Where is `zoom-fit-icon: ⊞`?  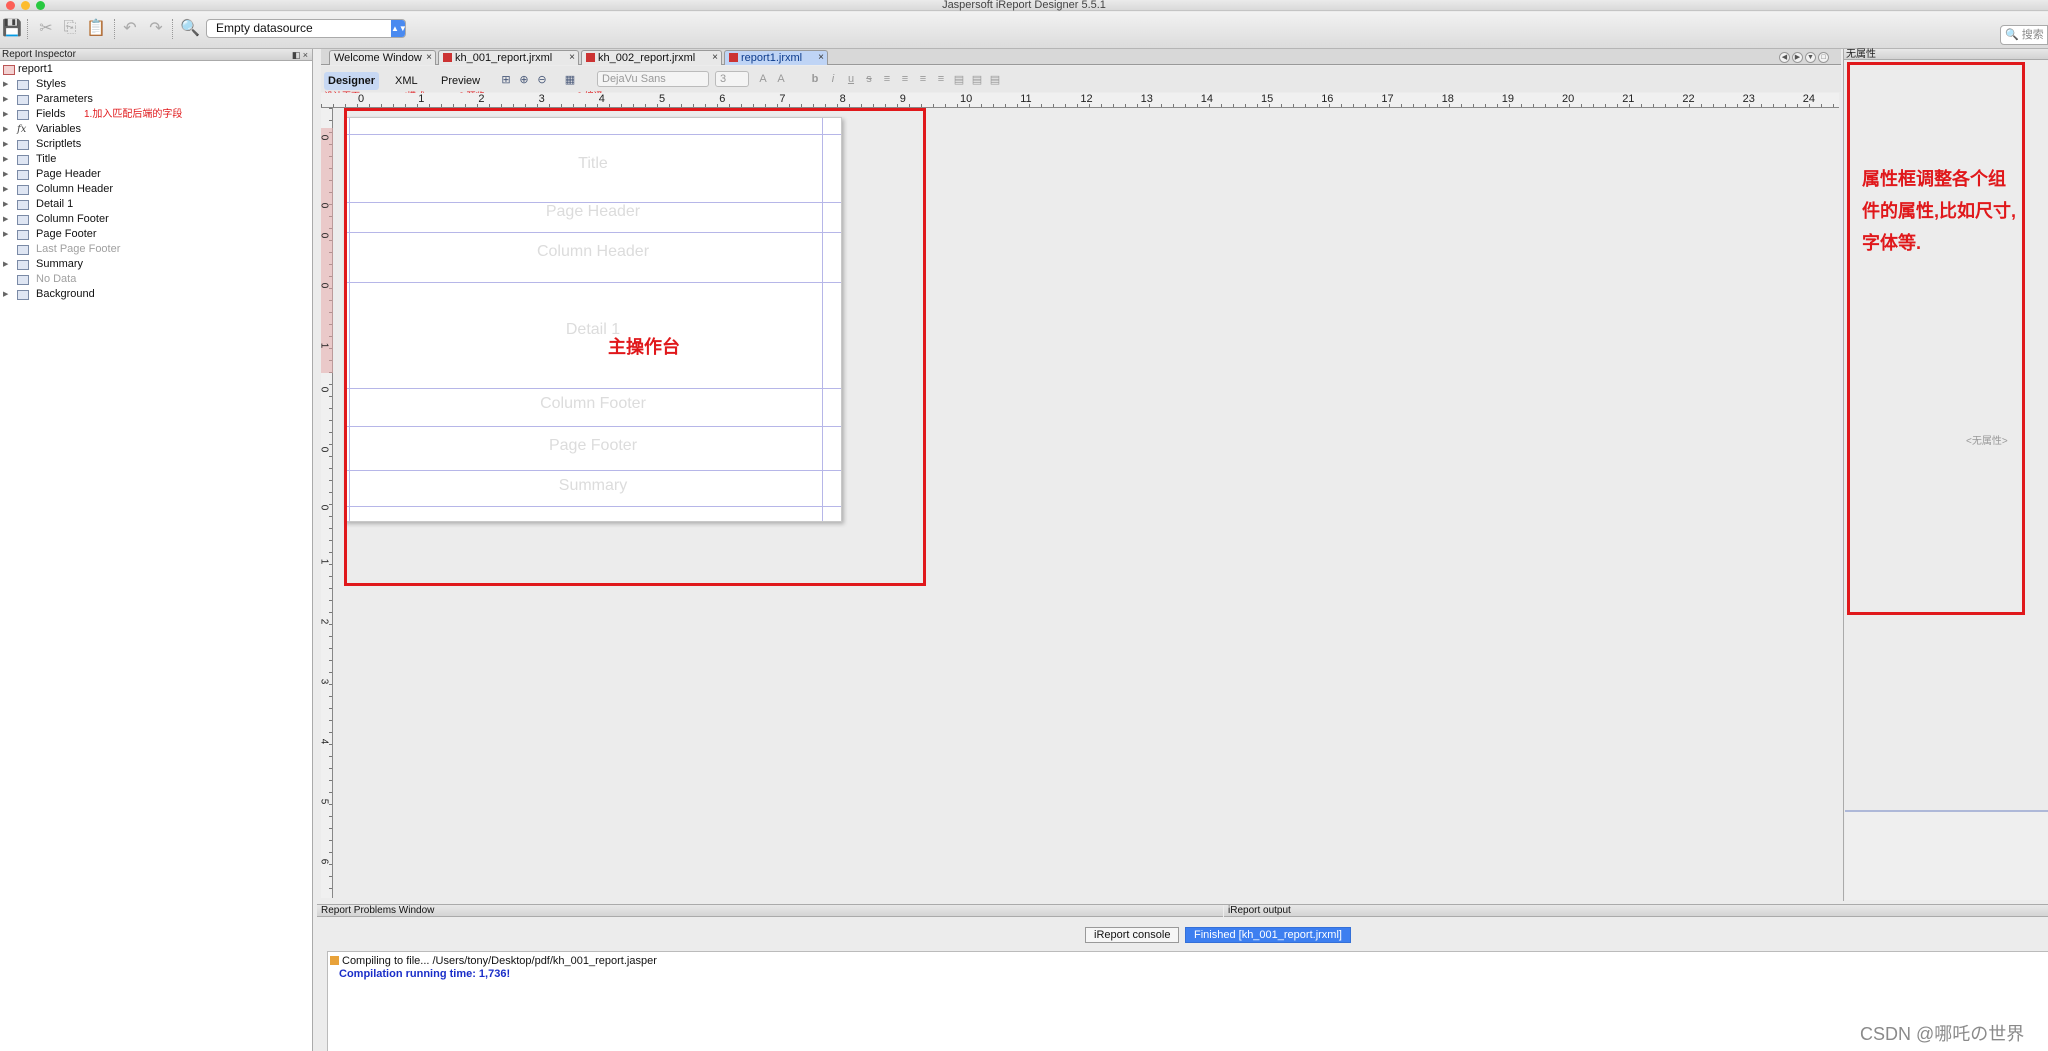
zoom-fit-icon: ⊞ is located at coordinates (506, 80).